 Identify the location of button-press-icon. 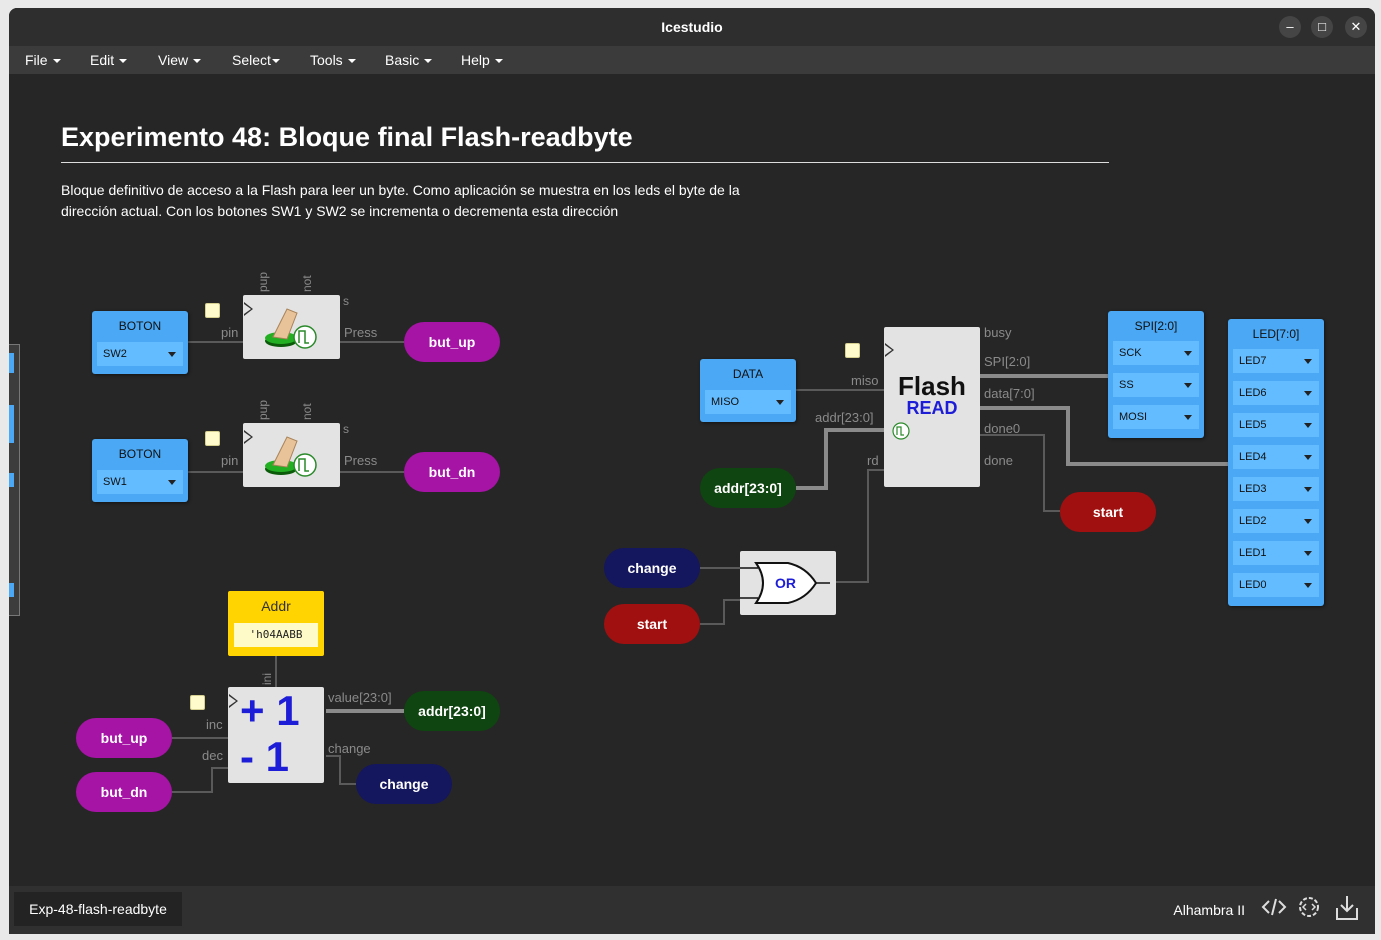
(291, 328).